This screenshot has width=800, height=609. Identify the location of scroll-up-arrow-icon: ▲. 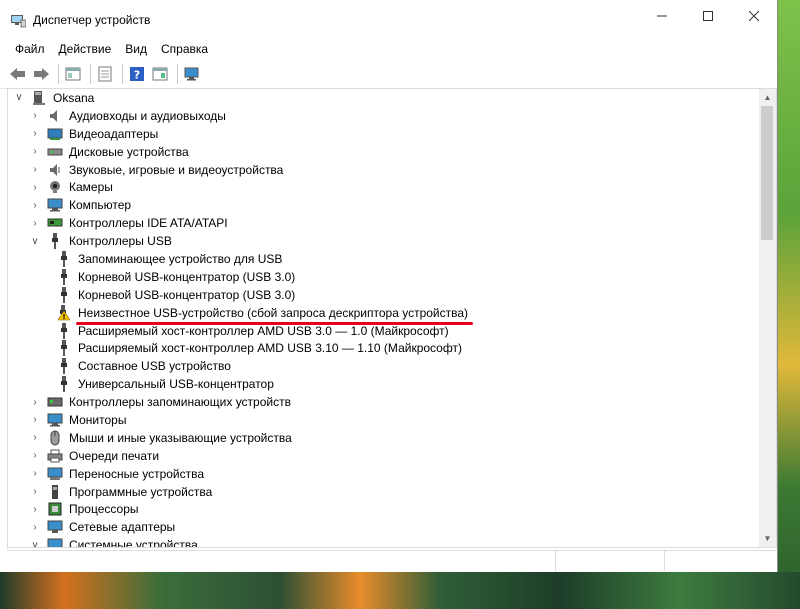
(767, 97).